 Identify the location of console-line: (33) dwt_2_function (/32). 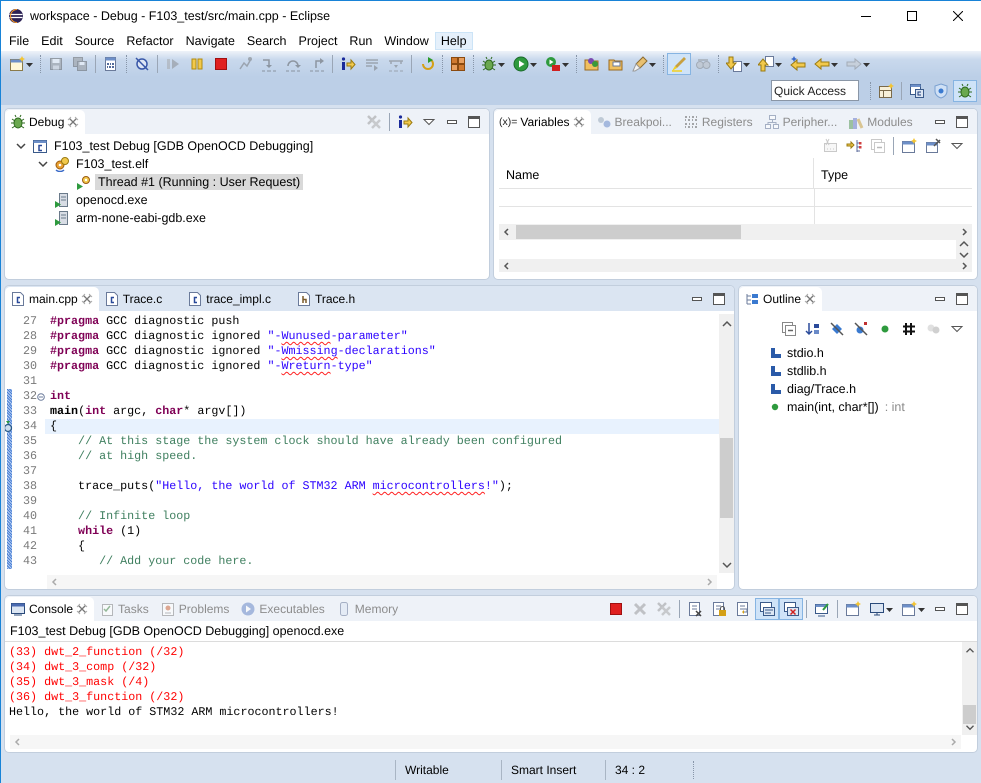
(97, 652).